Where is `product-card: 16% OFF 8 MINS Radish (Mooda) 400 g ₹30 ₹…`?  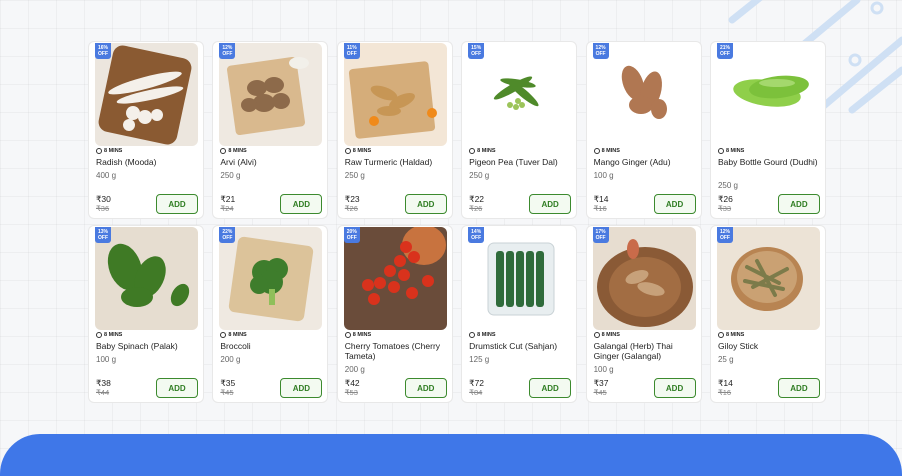
product-card: 16% OFF 8 MINS Radish (Mooda) 400 g ₹30 ₹… is located at coordinates (146, 130).